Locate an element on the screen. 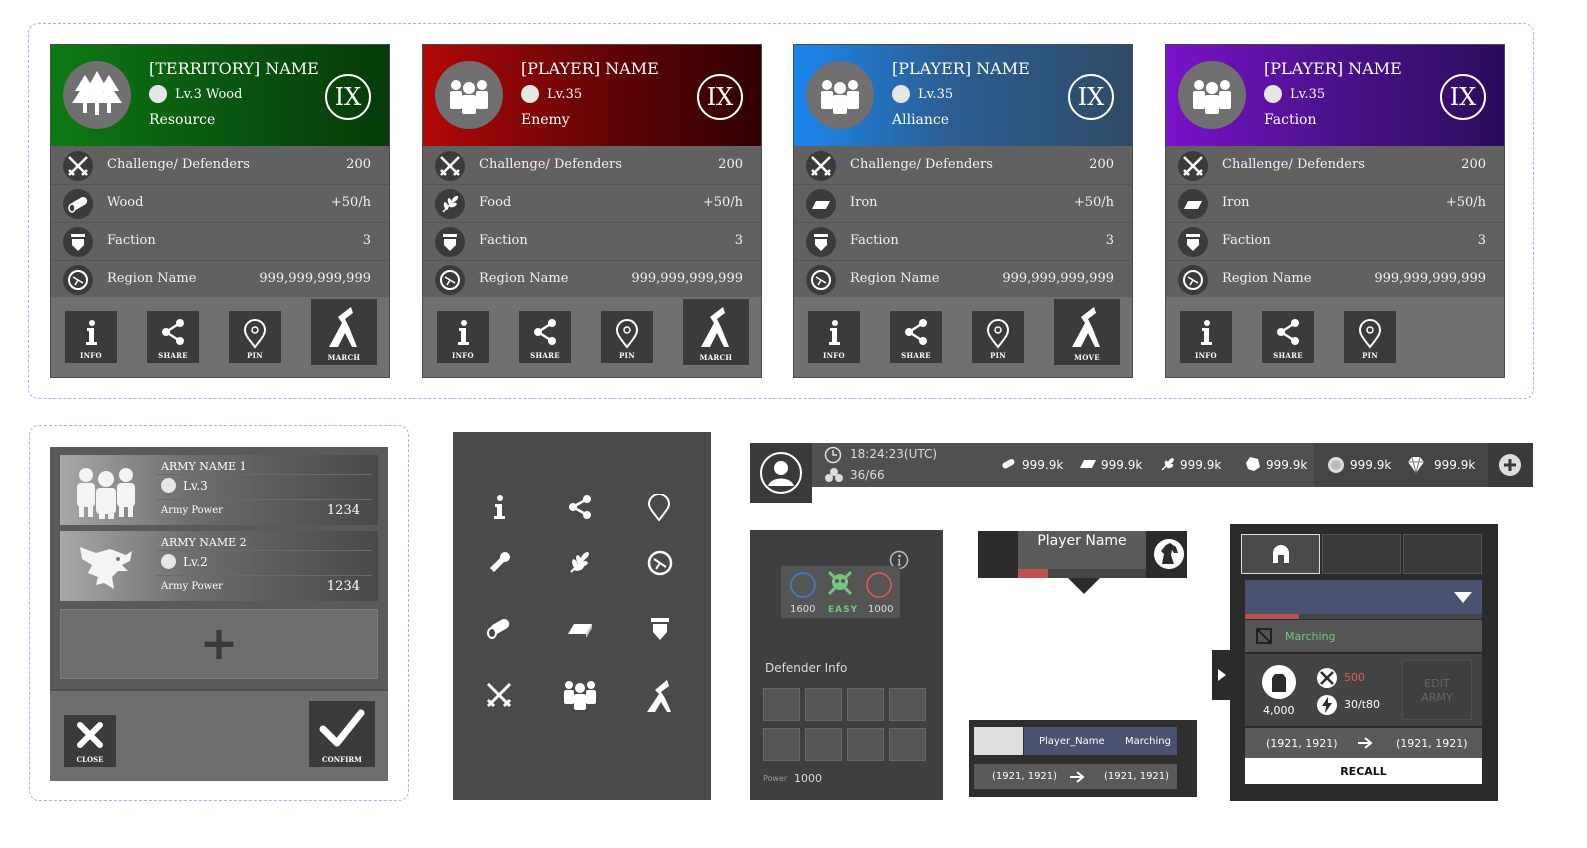 The width and height of the screenshot is (1587, 848). move-button: MOVE is located at coordinates (1087, 332).